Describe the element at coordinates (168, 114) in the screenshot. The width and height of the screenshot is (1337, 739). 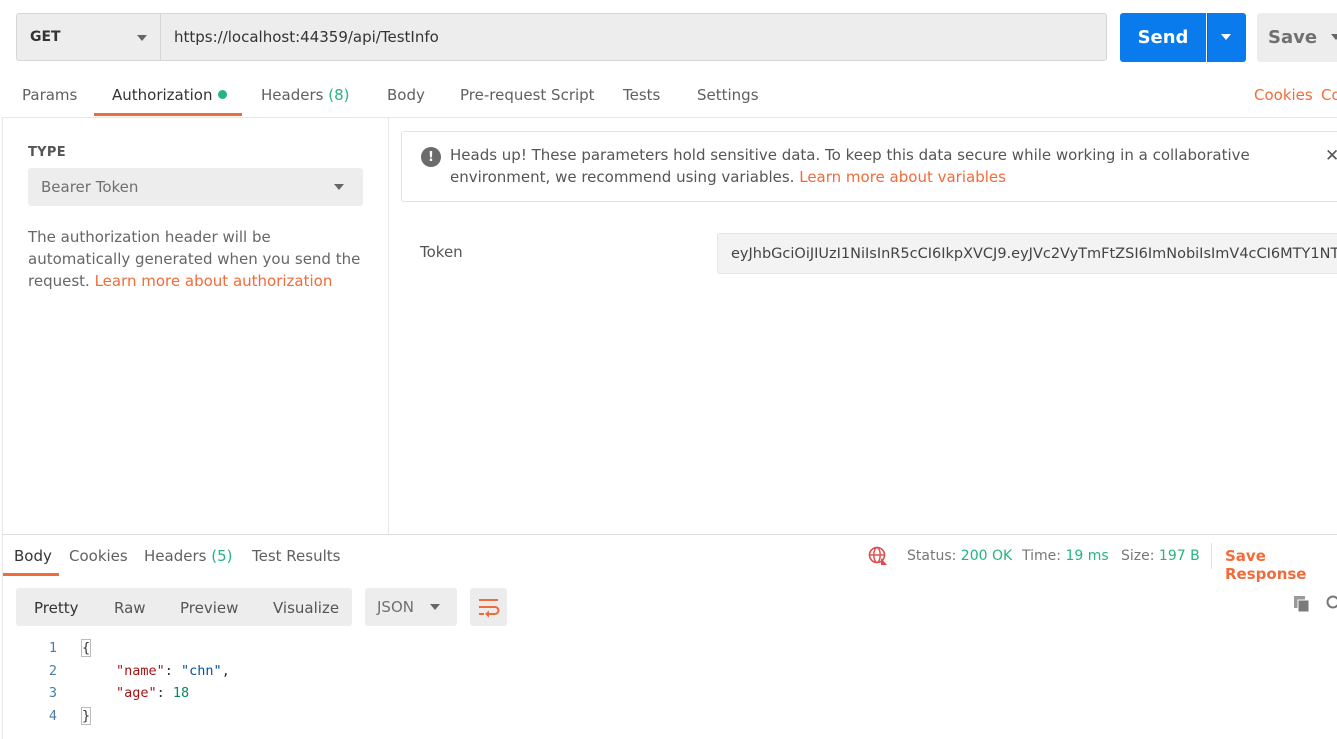
I see `active-tab-indicator` at that location.